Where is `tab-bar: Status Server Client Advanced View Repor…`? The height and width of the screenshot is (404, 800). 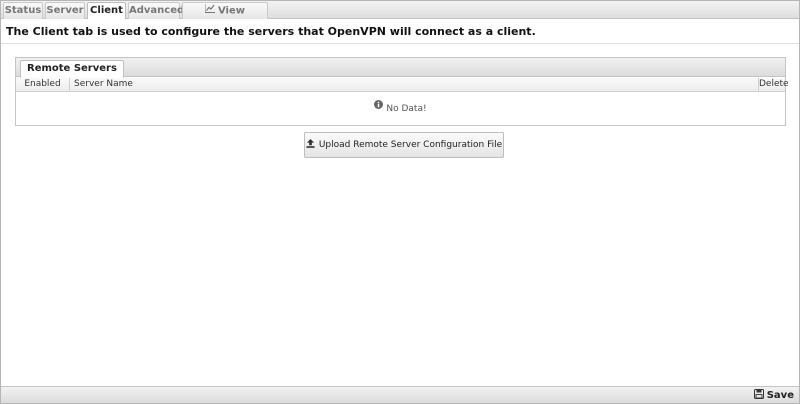 tab-bar: Status Server Client Advanced View Repor… is located at coordinates (400, 16).